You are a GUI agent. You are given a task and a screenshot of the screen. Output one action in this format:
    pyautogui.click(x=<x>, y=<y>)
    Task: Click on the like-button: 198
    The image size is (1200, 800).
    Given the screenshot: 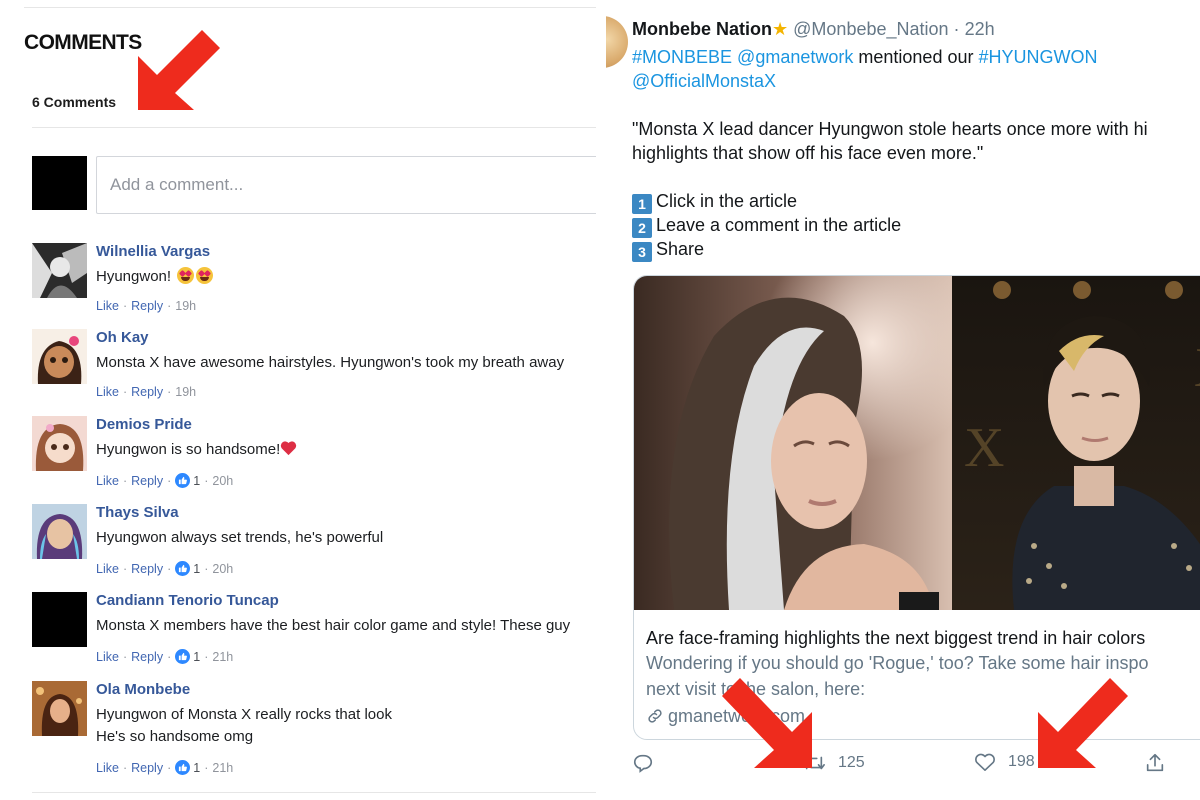 What is the action you would take?
    pyautogui.click(x=1004, y=762)
    